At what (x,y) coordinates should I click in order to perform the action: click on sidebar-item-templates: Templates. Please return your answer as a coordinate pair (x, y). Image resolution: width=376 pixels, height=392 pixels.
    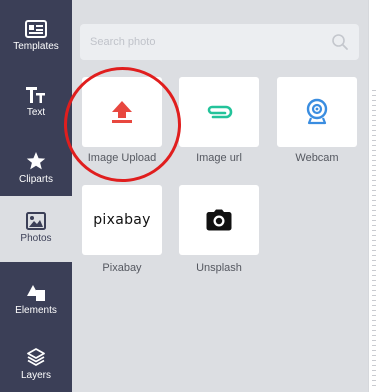
    Looking at the image, I should click on (36, 36).